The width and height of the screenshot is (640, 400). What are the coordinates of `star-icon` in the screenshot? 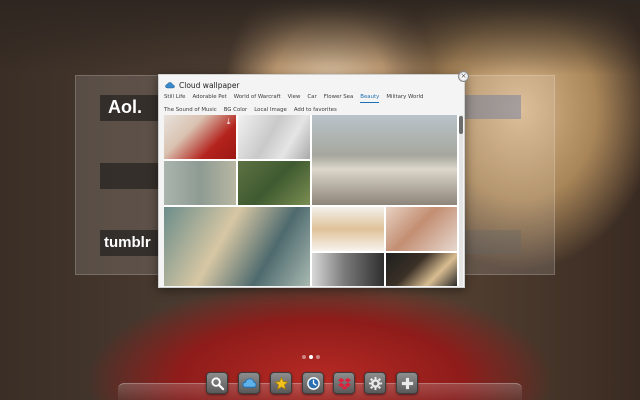 It's located at (281, 383).